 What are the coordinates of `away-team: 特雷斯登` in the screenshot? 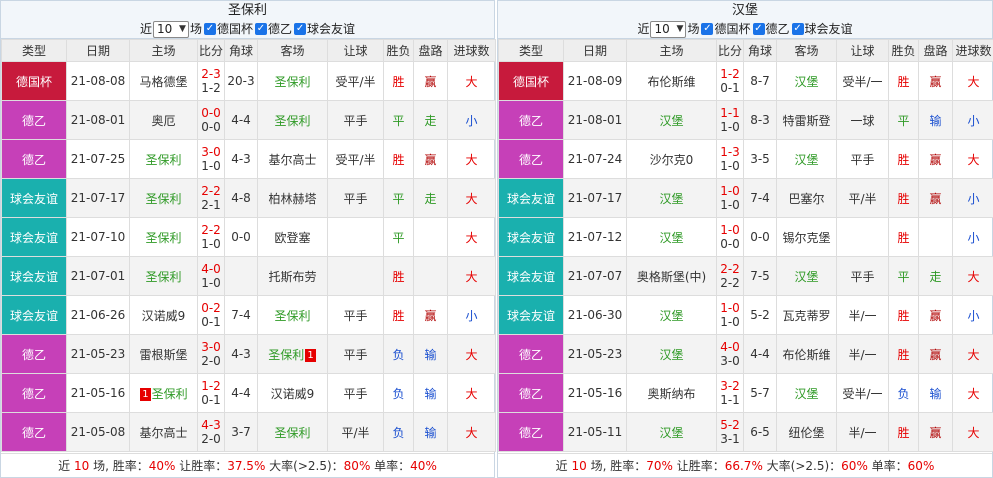 It's located at (806, 120).